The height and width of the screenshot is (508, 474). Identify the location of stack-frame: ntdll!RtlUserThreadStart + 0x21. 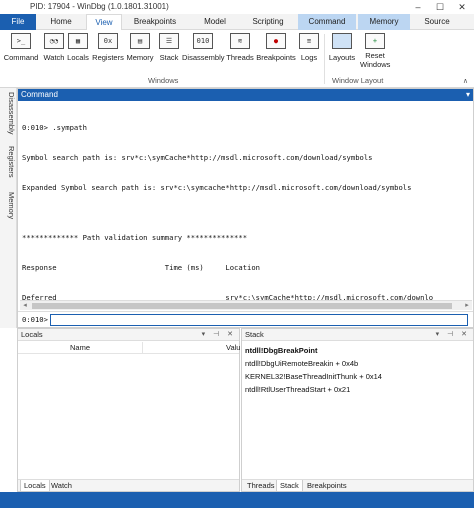
(357, 389).